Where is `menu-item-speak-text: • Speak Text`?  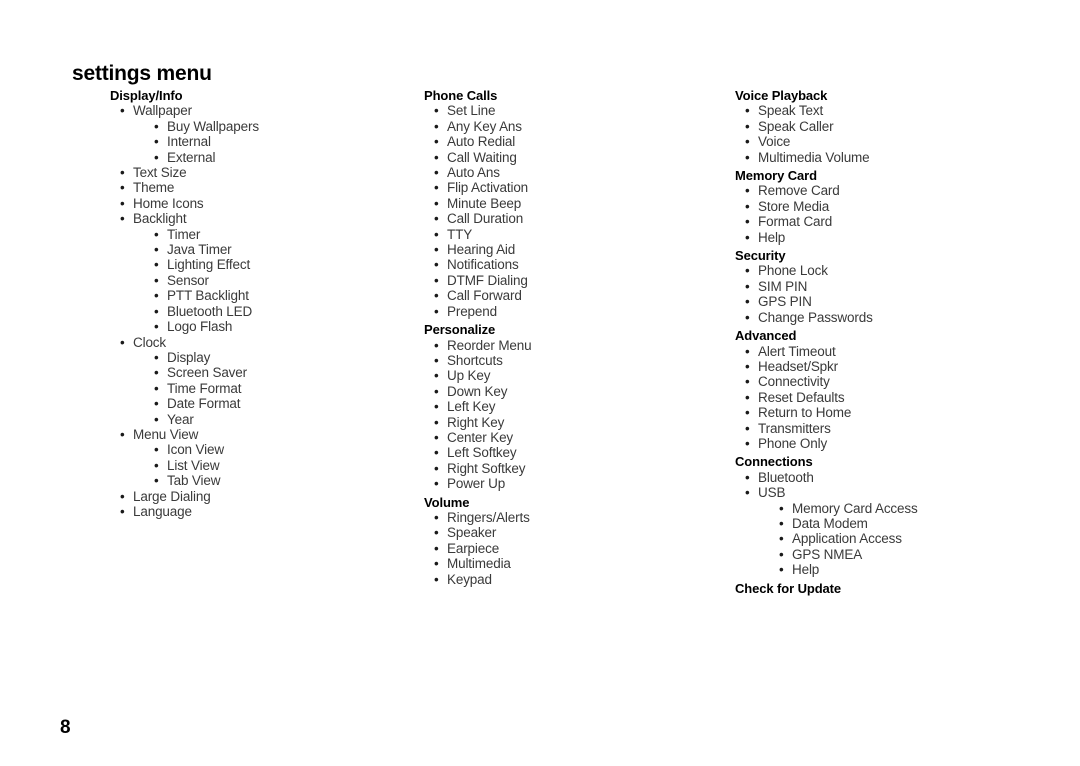 menu-item-speak-text: • Speak Text is located at coordinates (905, 110).